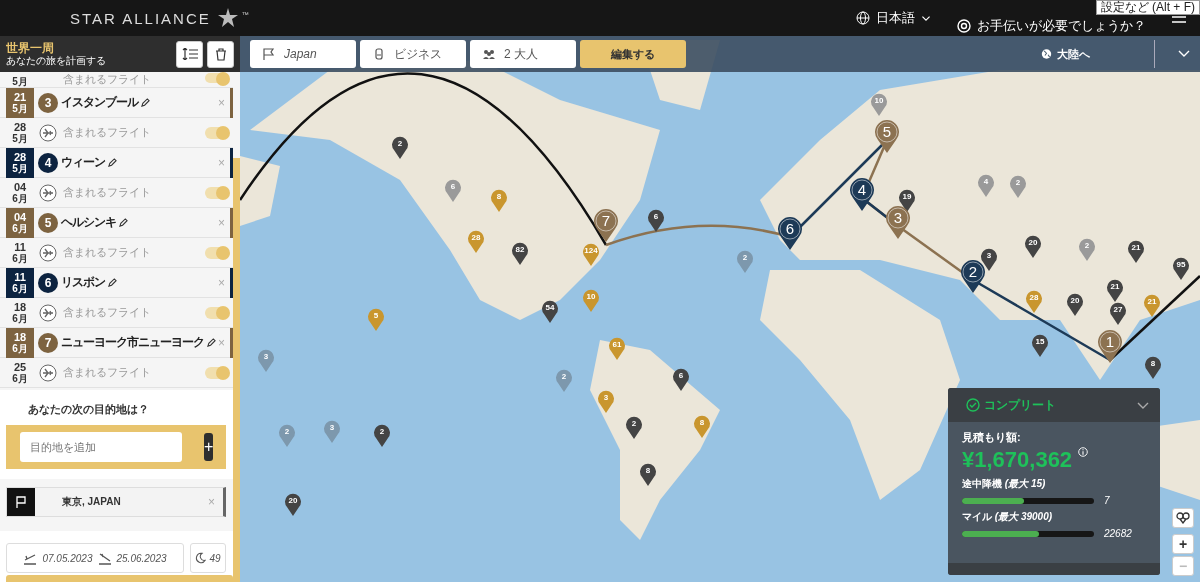 The image size is (1200, 582). Describe the element at coordinates (1181, 268) in the screenshot. I see `map-cluster-pin: 95` at that location.